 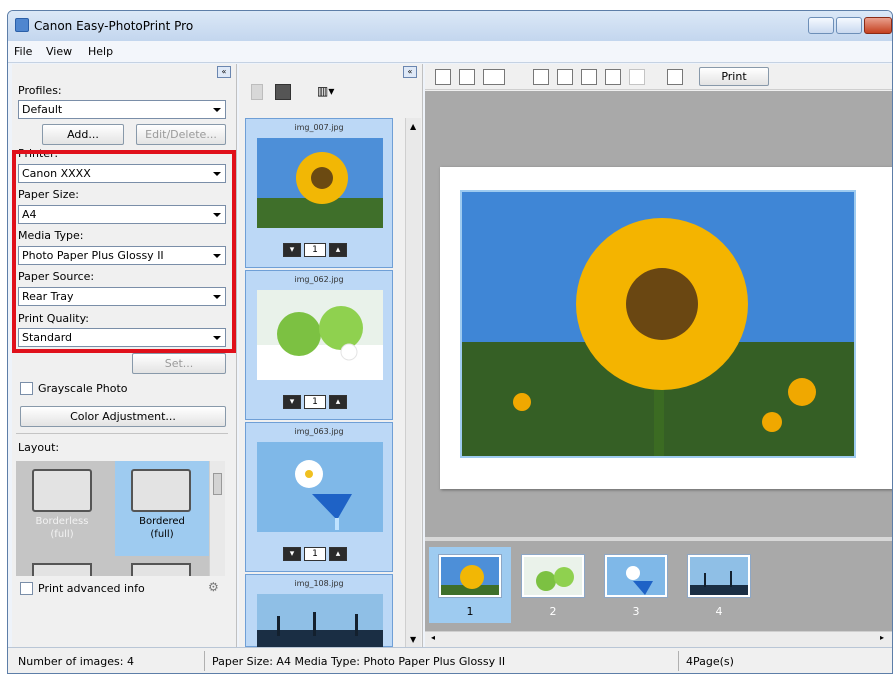 What do you see at coordinates (114, 26) in the screenshot?
I see `window-title: Canon Easy-PhotoPrint Pro` at bounding box center [114, 26].